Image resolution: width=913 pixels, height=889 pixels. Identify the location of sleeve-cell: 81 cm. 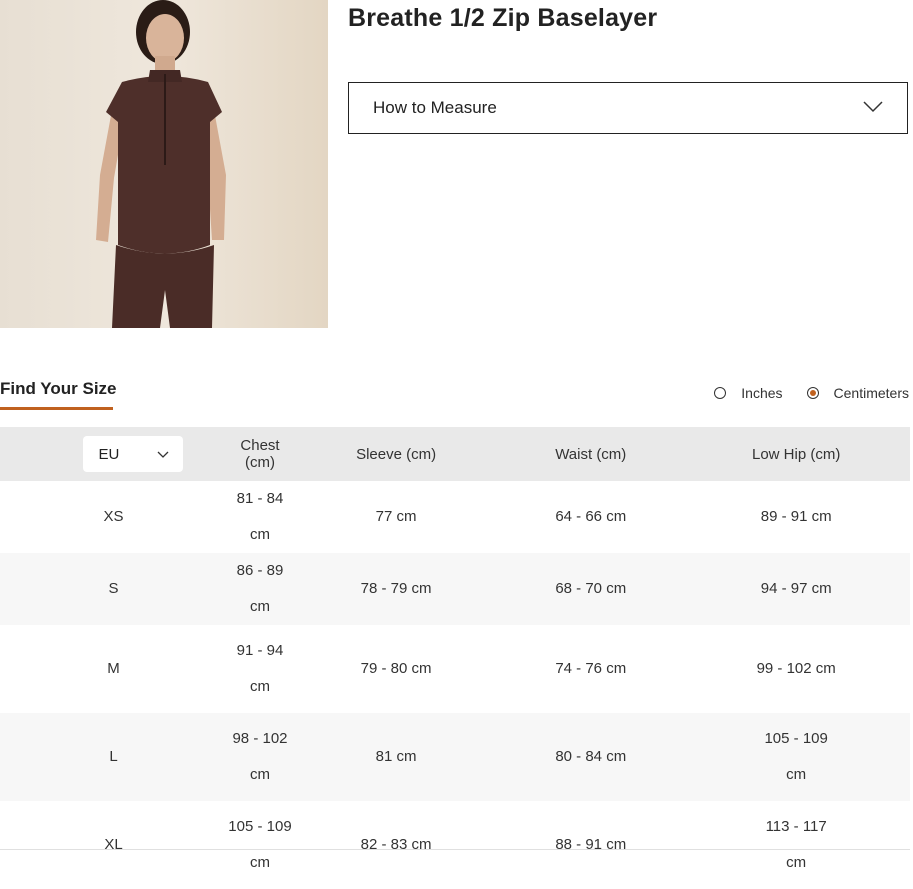
(396, 757).